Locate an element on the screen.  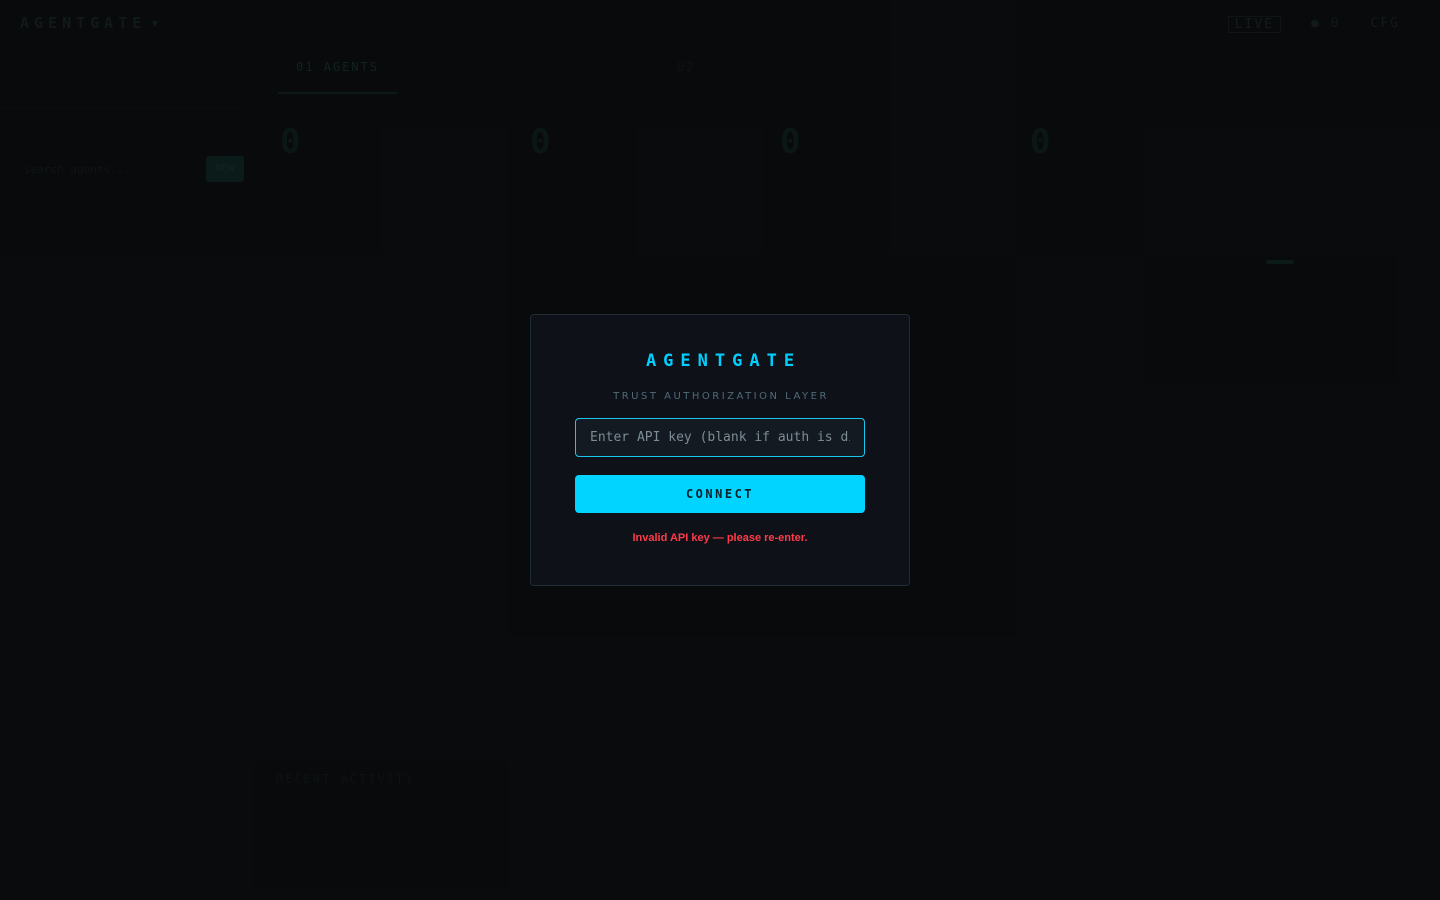
modal-subtitle: TRUST AUTHORIZATION LAYER is located at coordinates (721, 396).